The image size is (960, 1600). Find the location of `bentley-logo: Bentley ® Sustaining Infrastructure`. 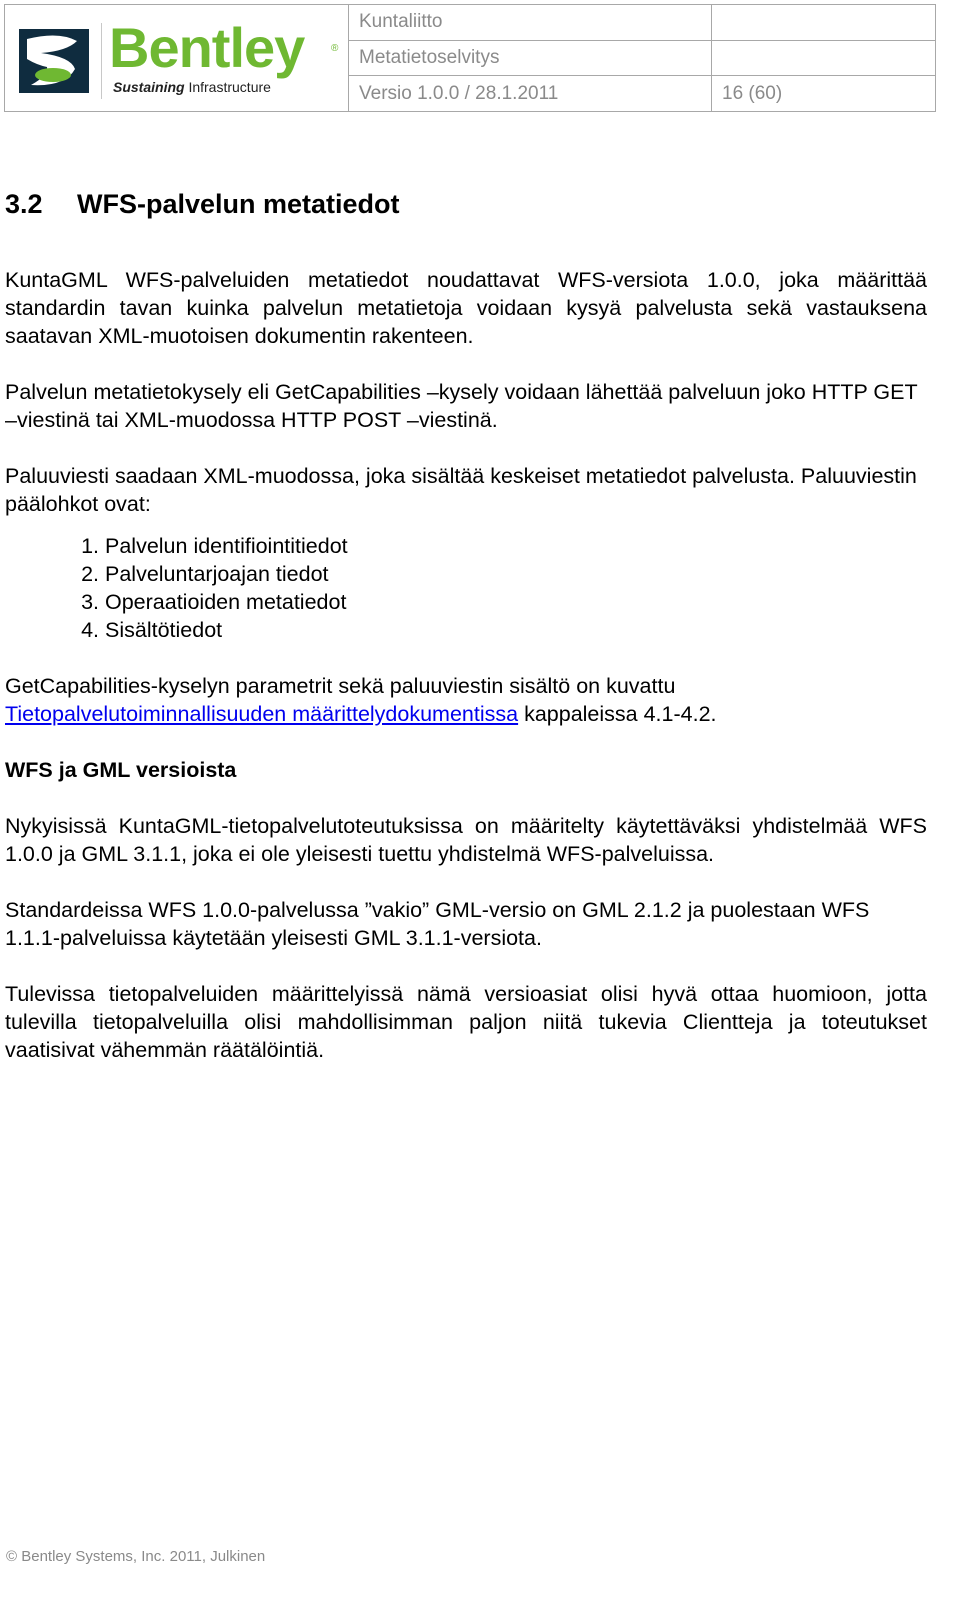

bentley-logo: Bentley ® Sustaining Infrastructure is located at coordinates (177, 58).